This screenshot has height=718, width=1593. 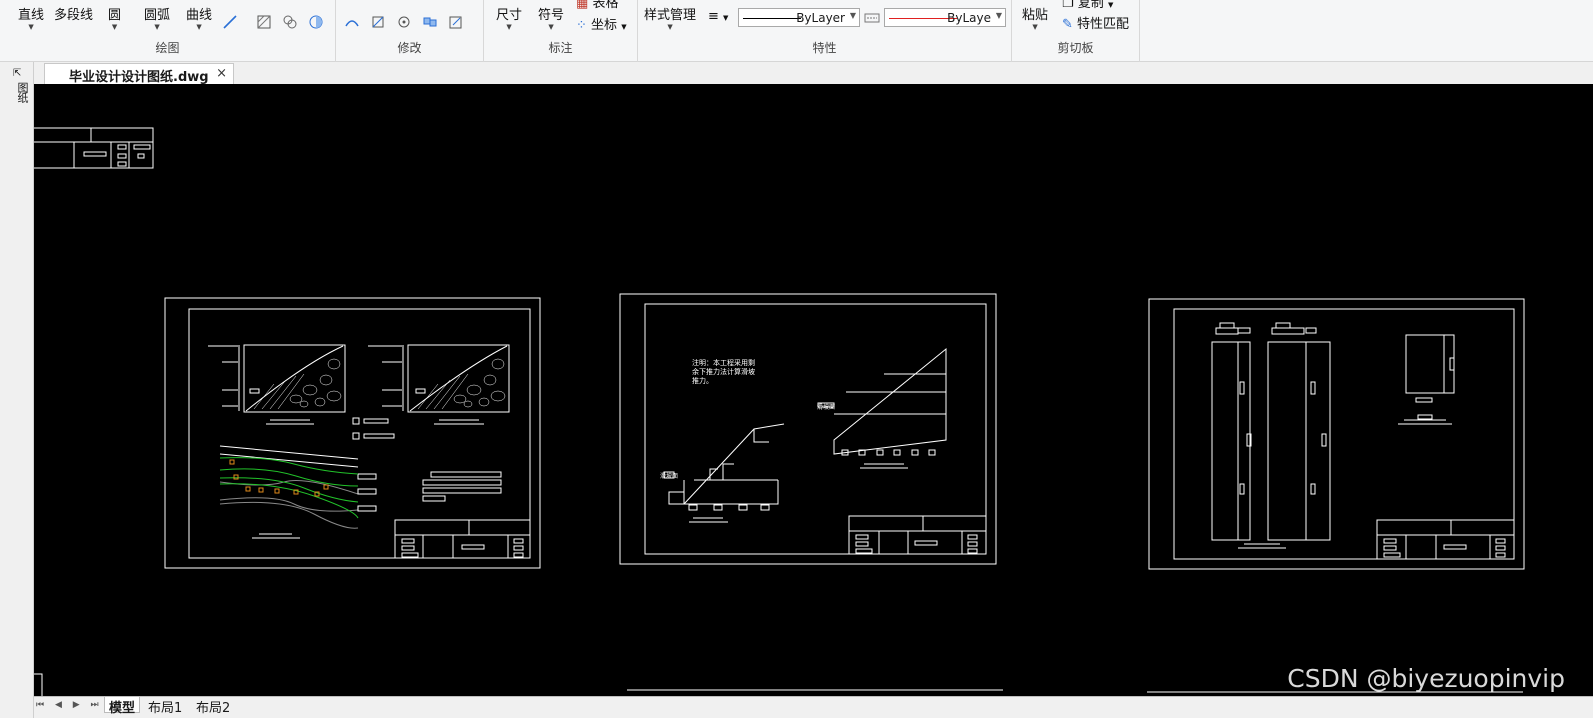 What do you see at coordinates (31, 17) in the screenshot?
I see `line-button: 直线 ▼` at bounding box center [31, 17].